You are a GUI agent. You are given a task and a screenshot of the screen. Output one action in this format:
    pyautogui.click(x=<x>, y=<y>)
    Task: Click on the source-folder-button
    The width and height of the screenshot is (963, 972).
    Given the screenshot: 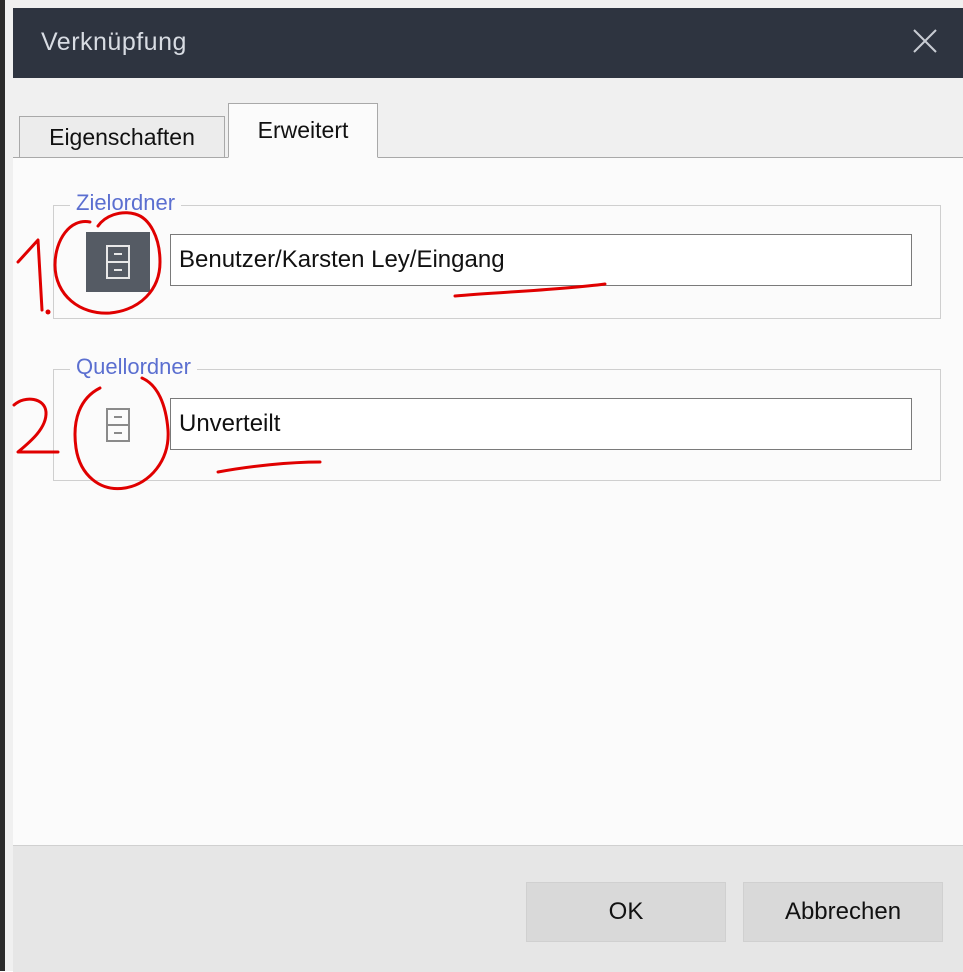 What is the action you would take?
    pyautogui.click(x=118, y=425)
    